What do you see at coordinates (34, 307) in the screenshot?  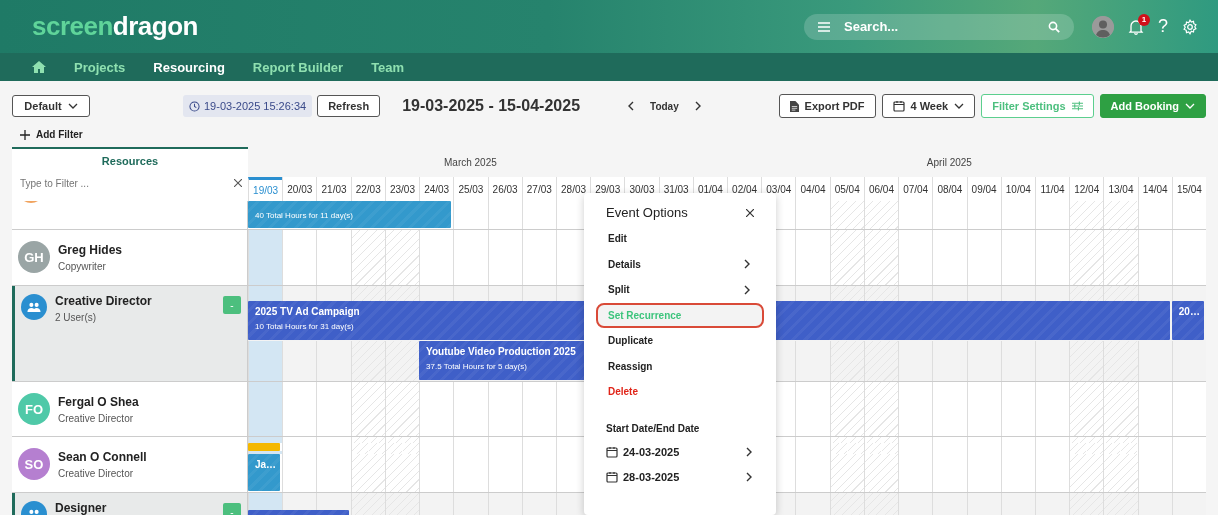 I see `people-icon` at bounding box center [34, 307].